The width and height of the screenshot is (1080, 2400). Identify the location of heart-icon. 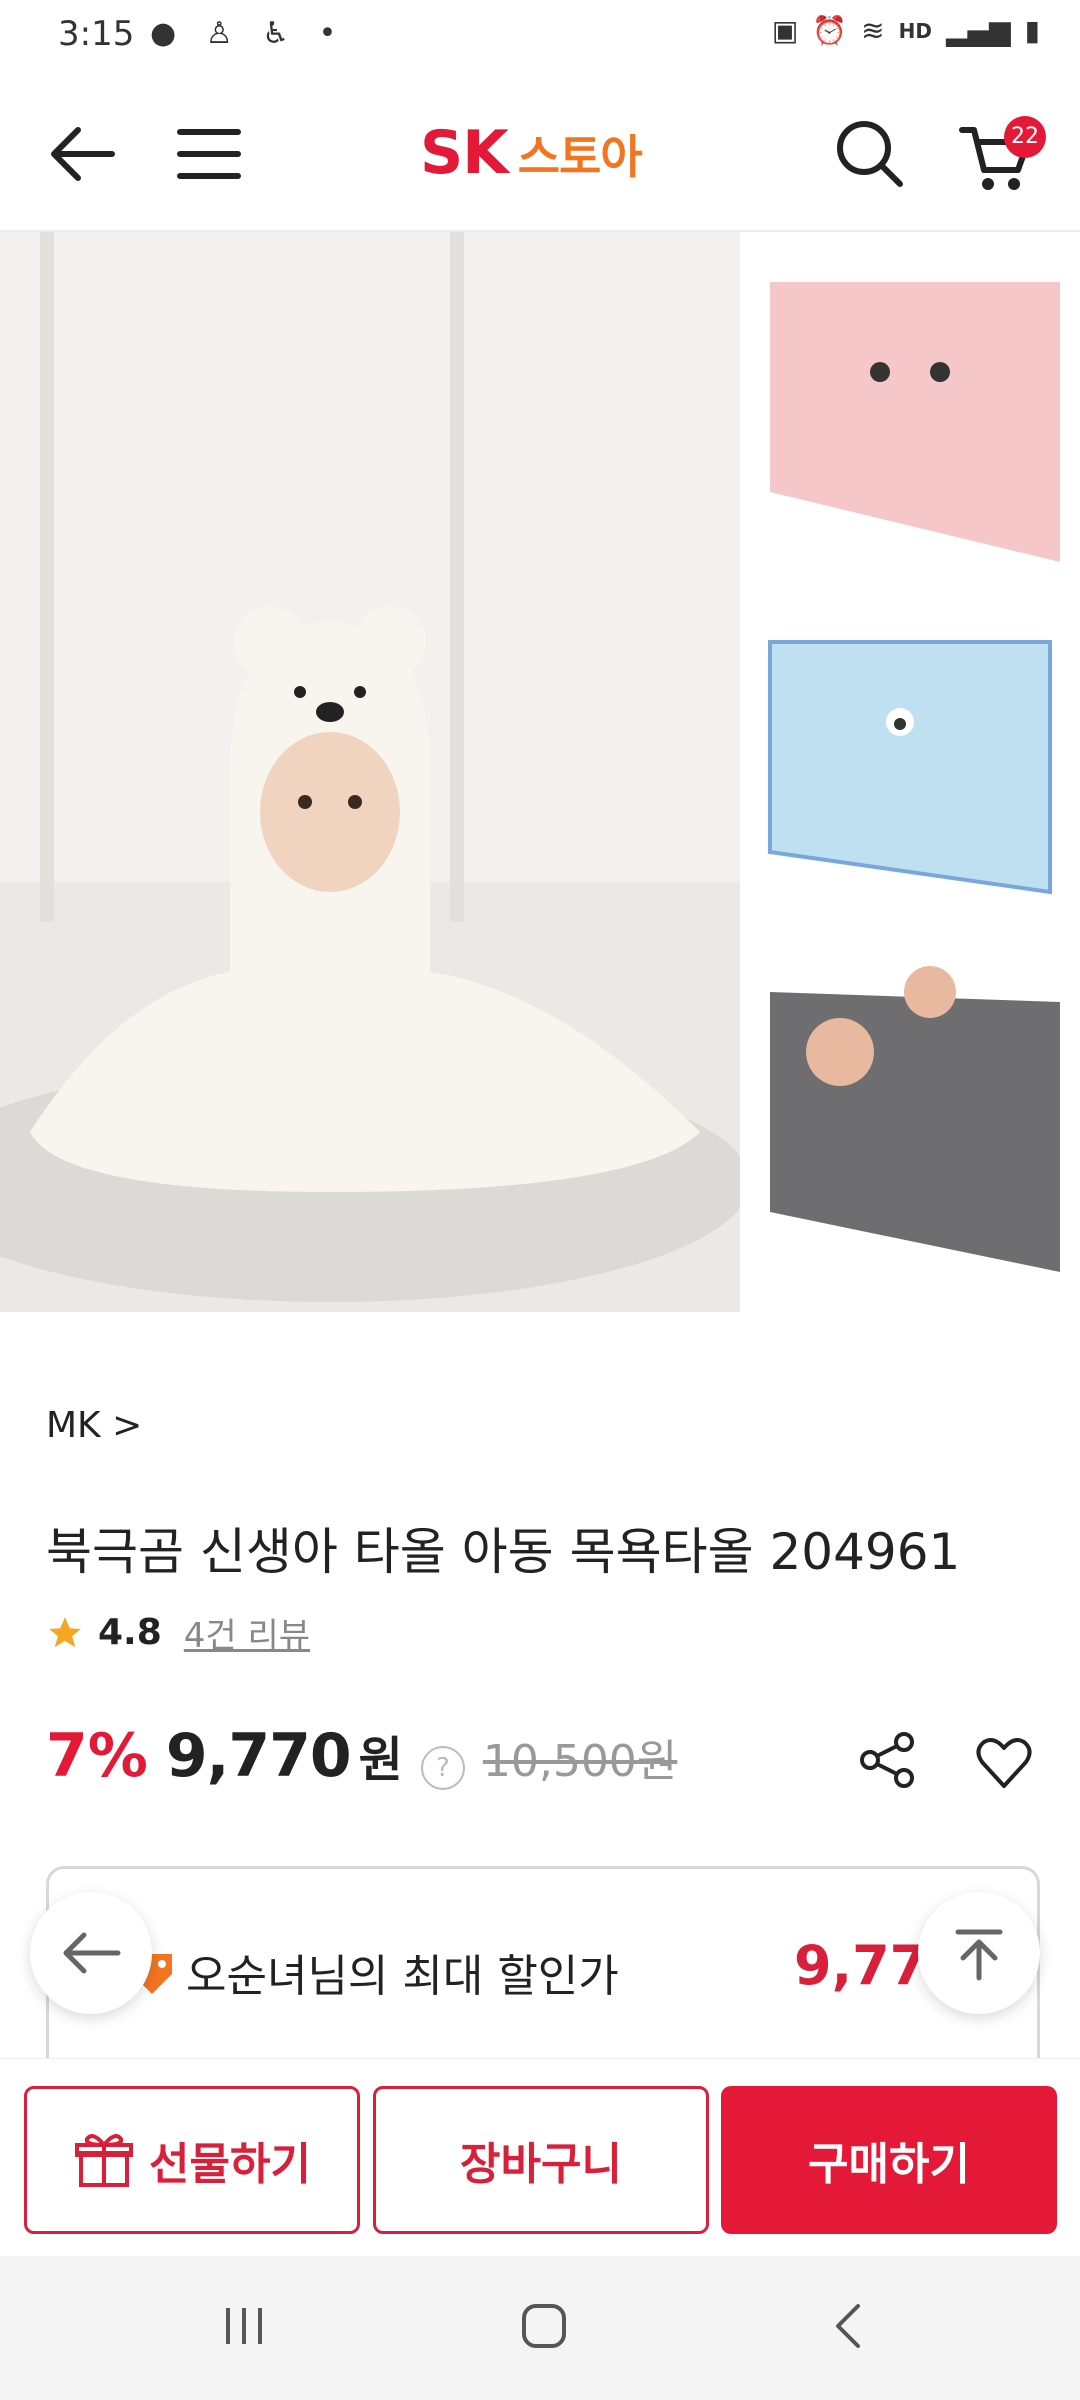
(1004, 1762).